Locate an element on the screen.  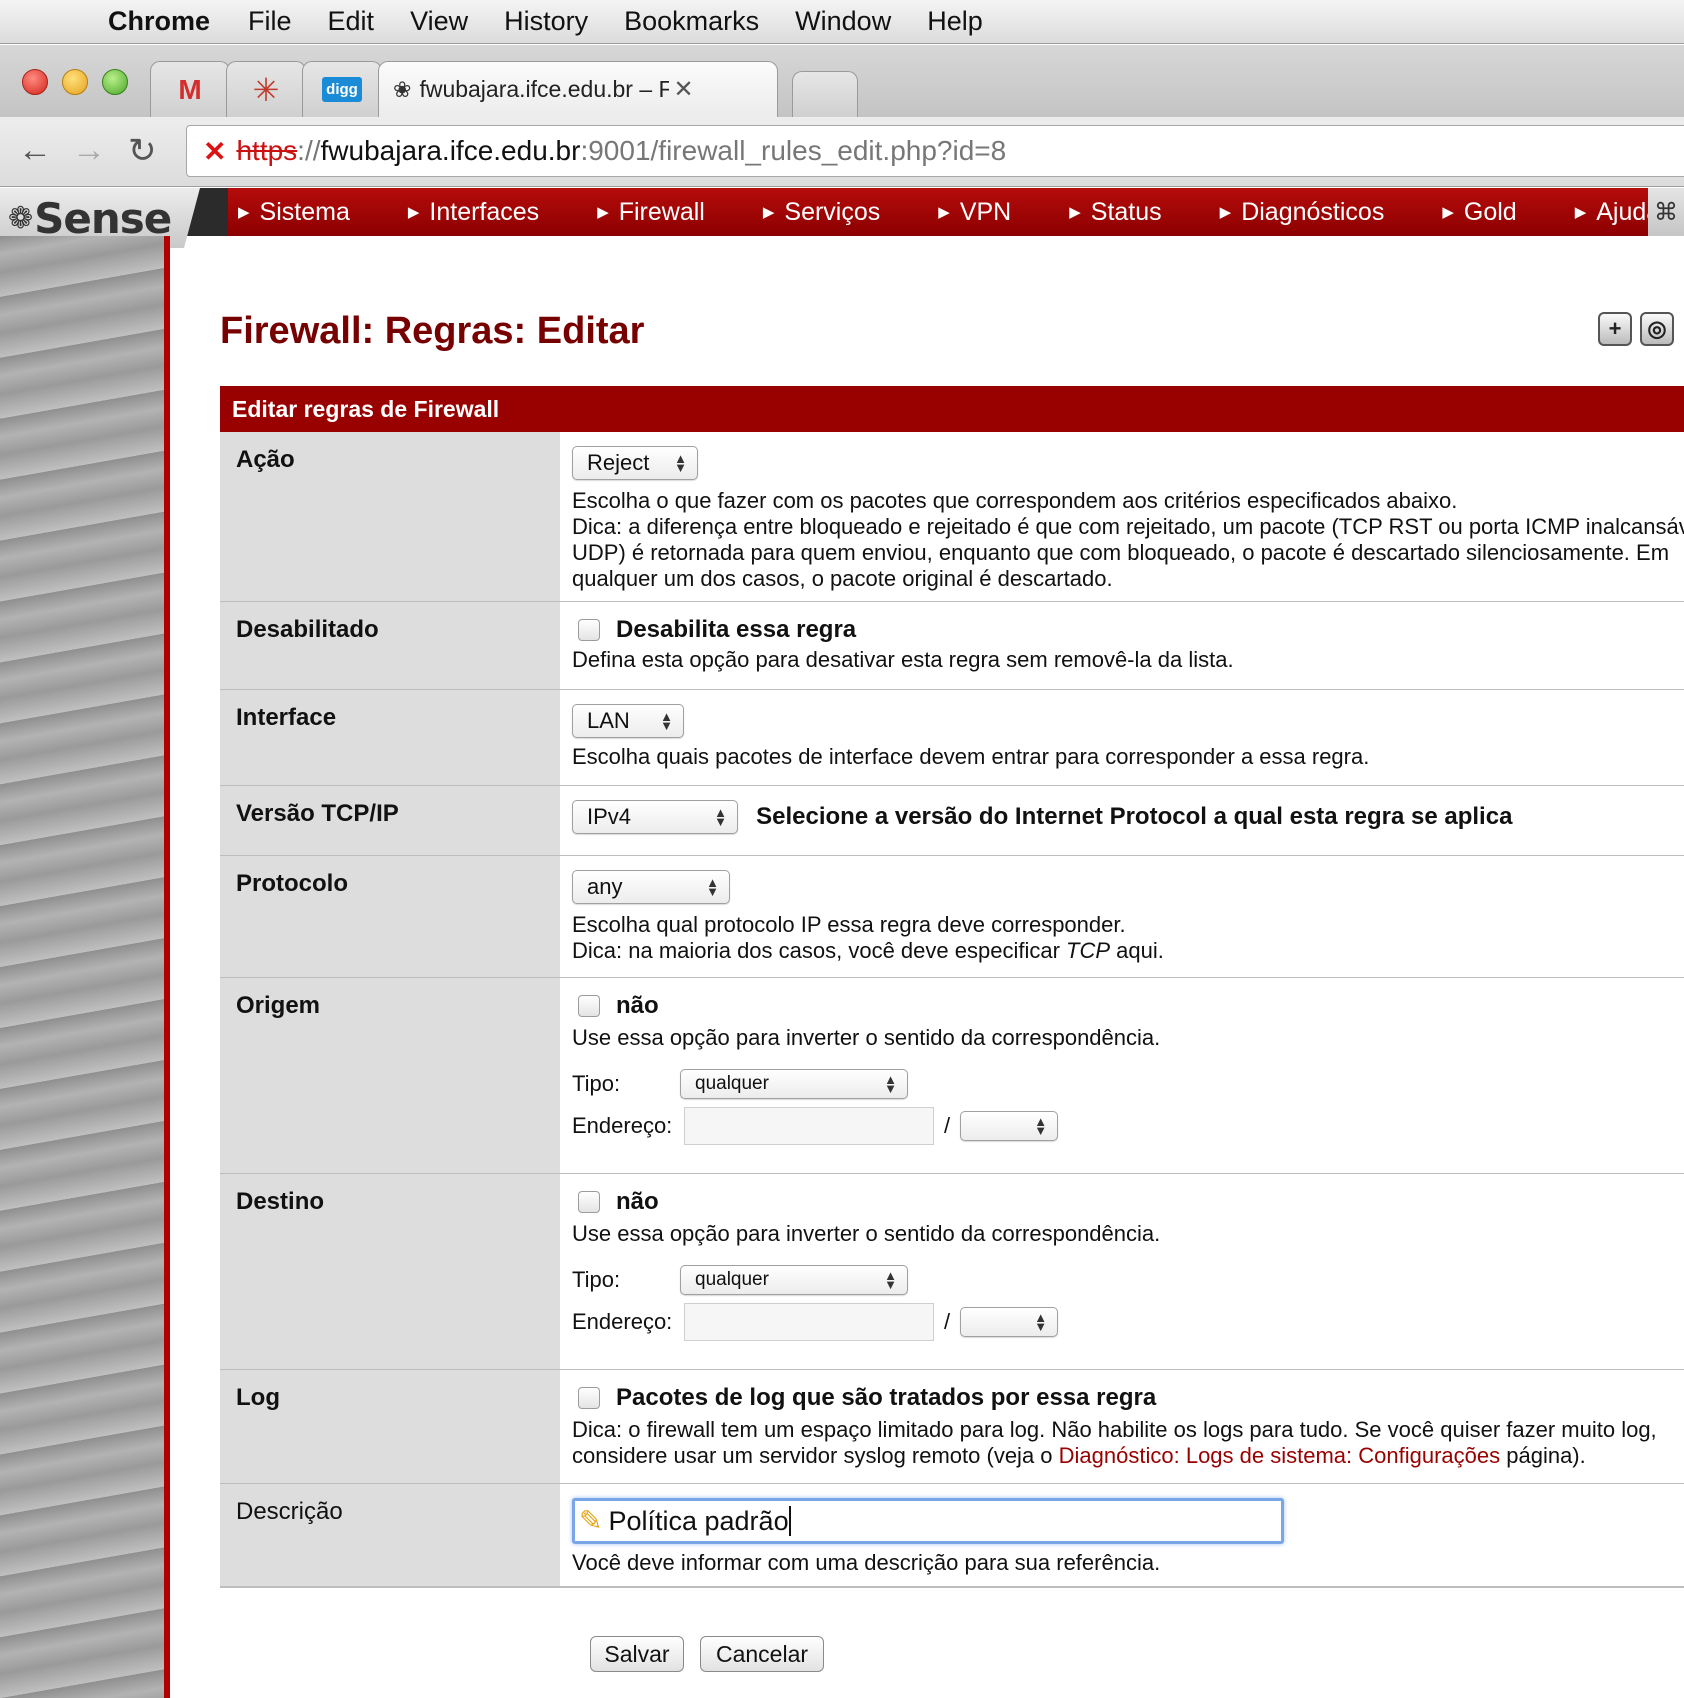
destino-endereco-input is located at coordinates (809, 1322).